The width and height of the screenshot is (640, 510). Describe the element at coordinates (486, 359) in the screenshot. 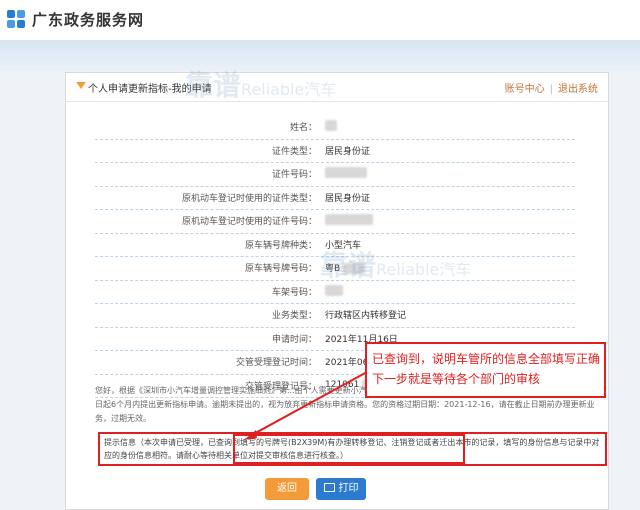

I see `callout-line-1: 已查询到，说明车管所的信息全部填写正确` at that location.